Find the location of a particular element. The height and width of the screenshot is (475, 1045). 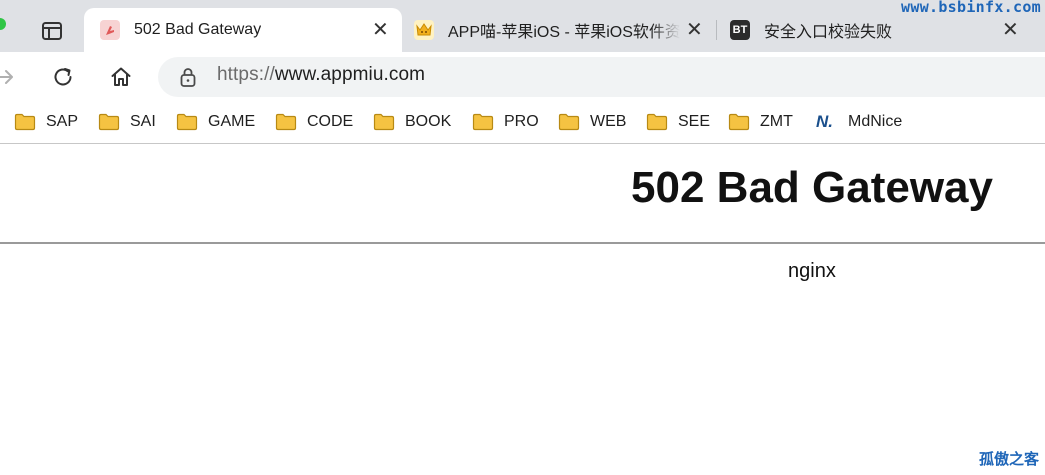

tab-502-bad-gateway: 502 Bad Gateway ✕ is located at coordinates (243, 30).